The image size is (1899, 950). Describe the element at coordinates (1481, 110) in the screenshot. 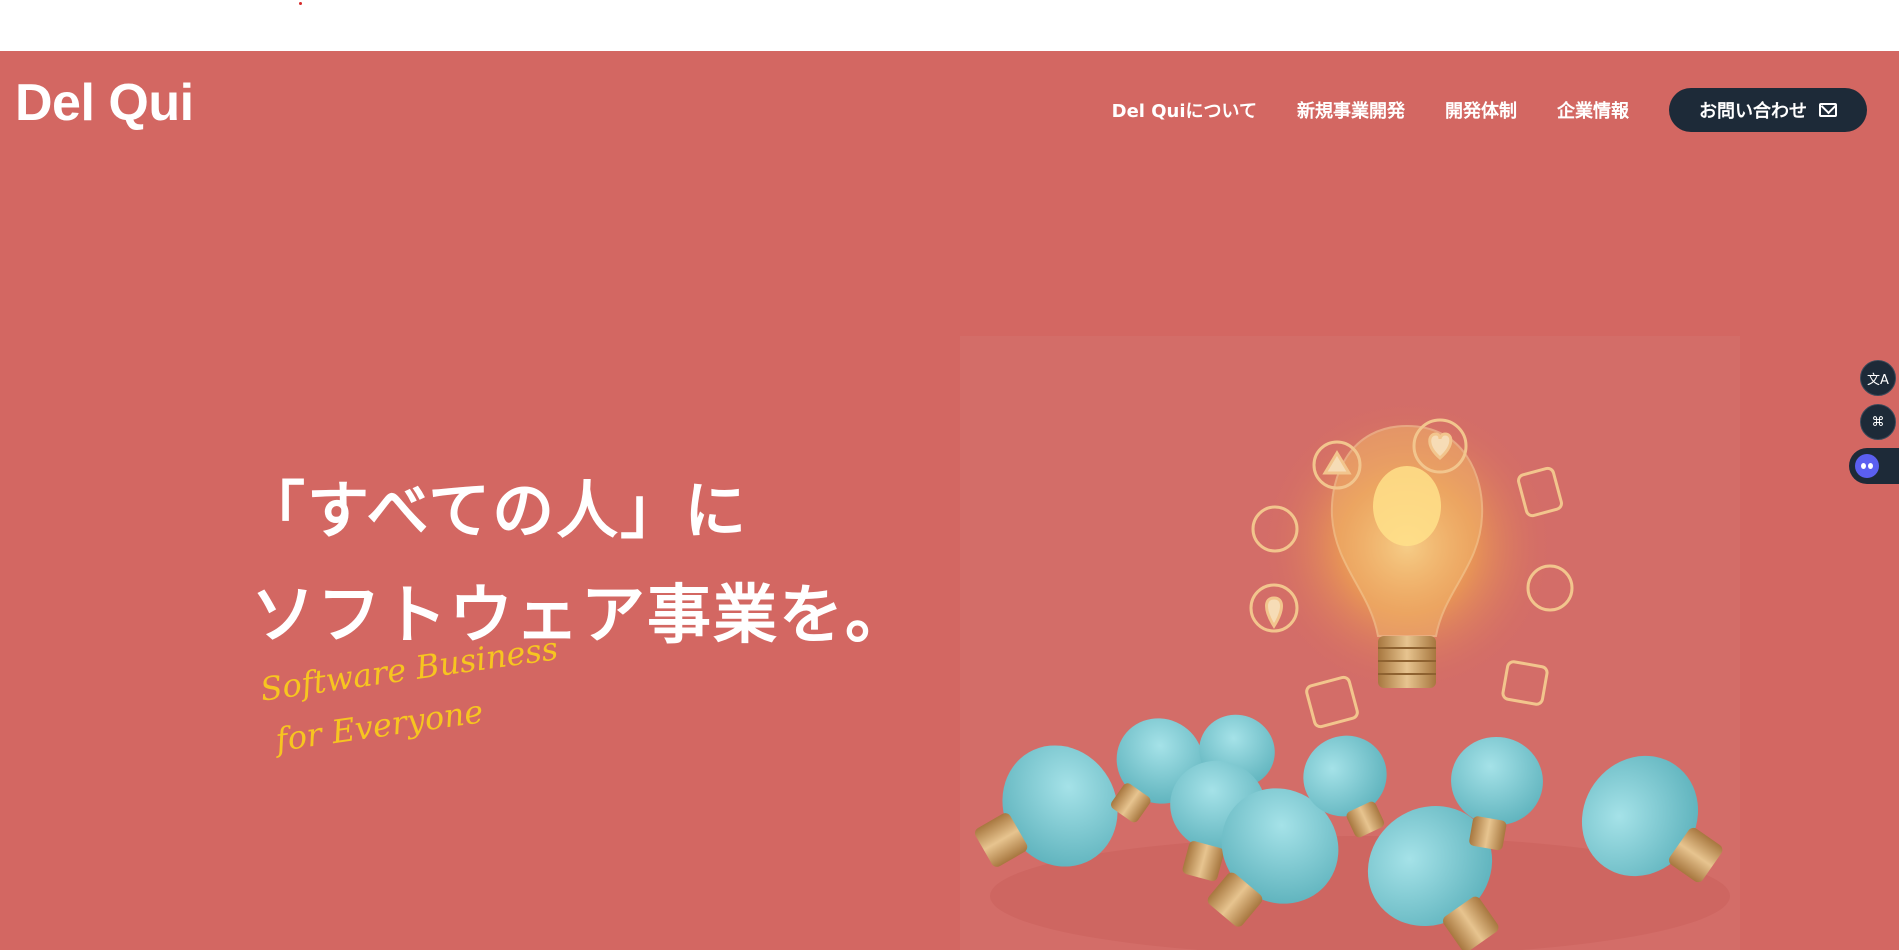

I see `nav-development: 開発体制` at that location.